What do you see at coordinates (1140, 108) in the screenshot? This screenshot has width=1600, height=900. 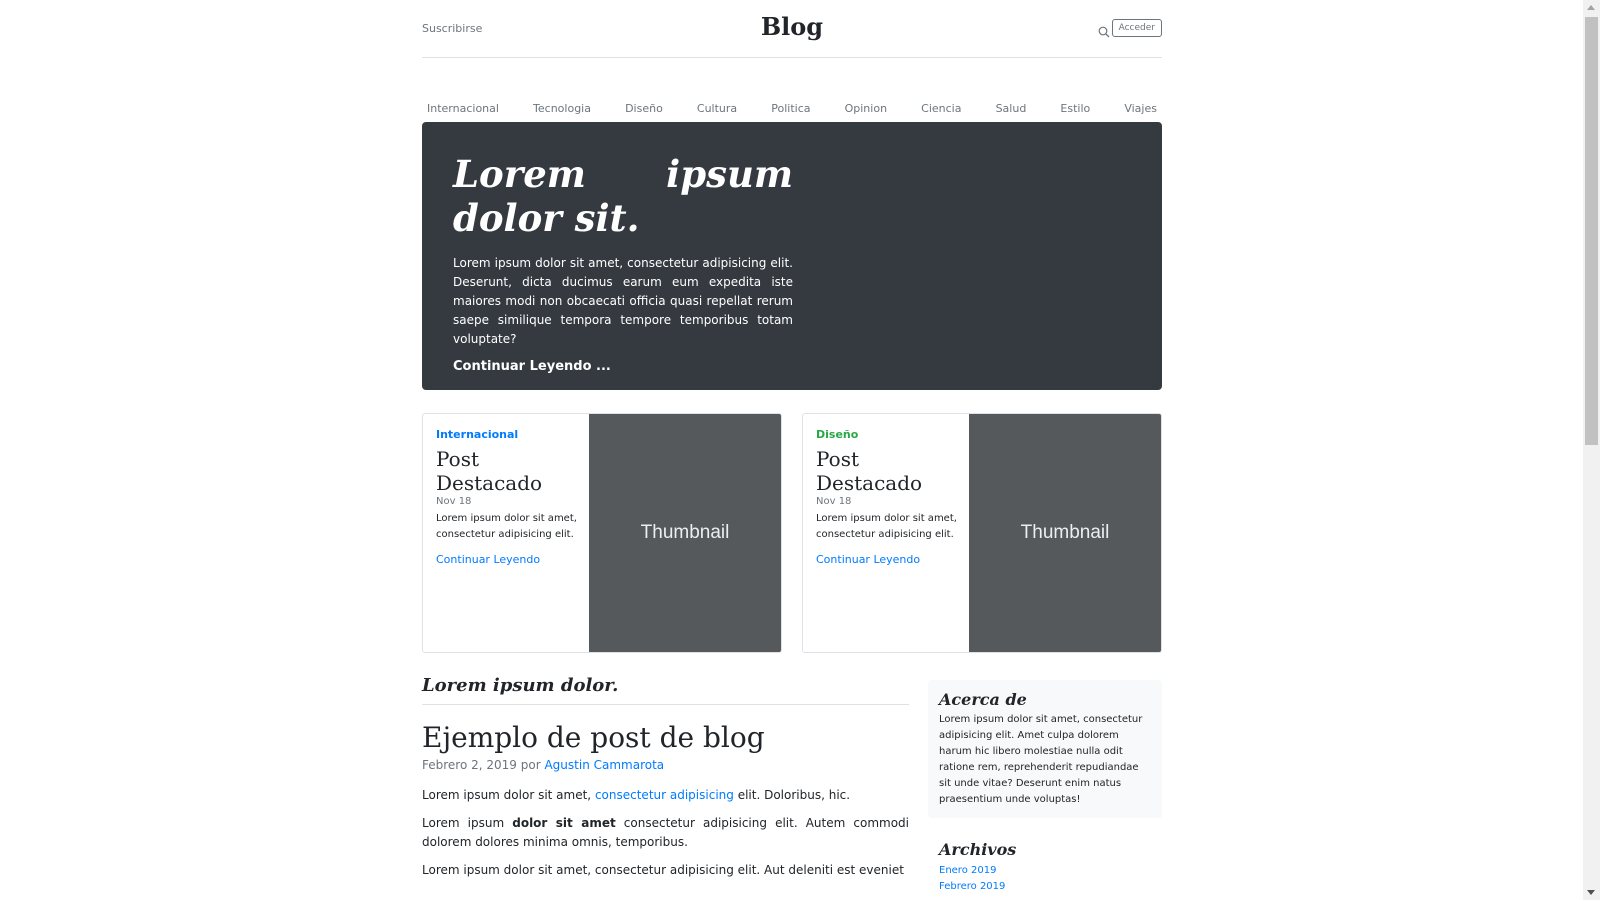 I see `nav-item-viajes: Viajes` at bounding box center [1140, 108].